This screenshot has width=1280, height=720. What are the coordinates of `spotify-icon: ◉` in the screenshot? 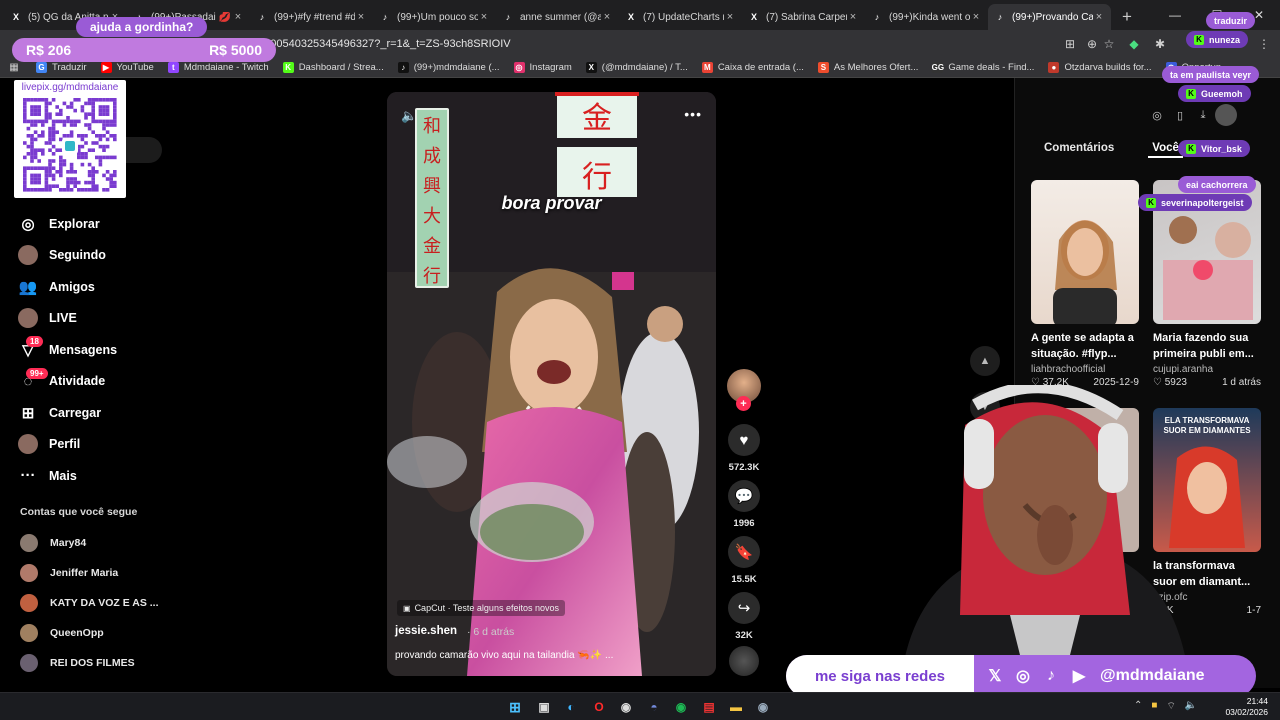 It's located at (681, 707).